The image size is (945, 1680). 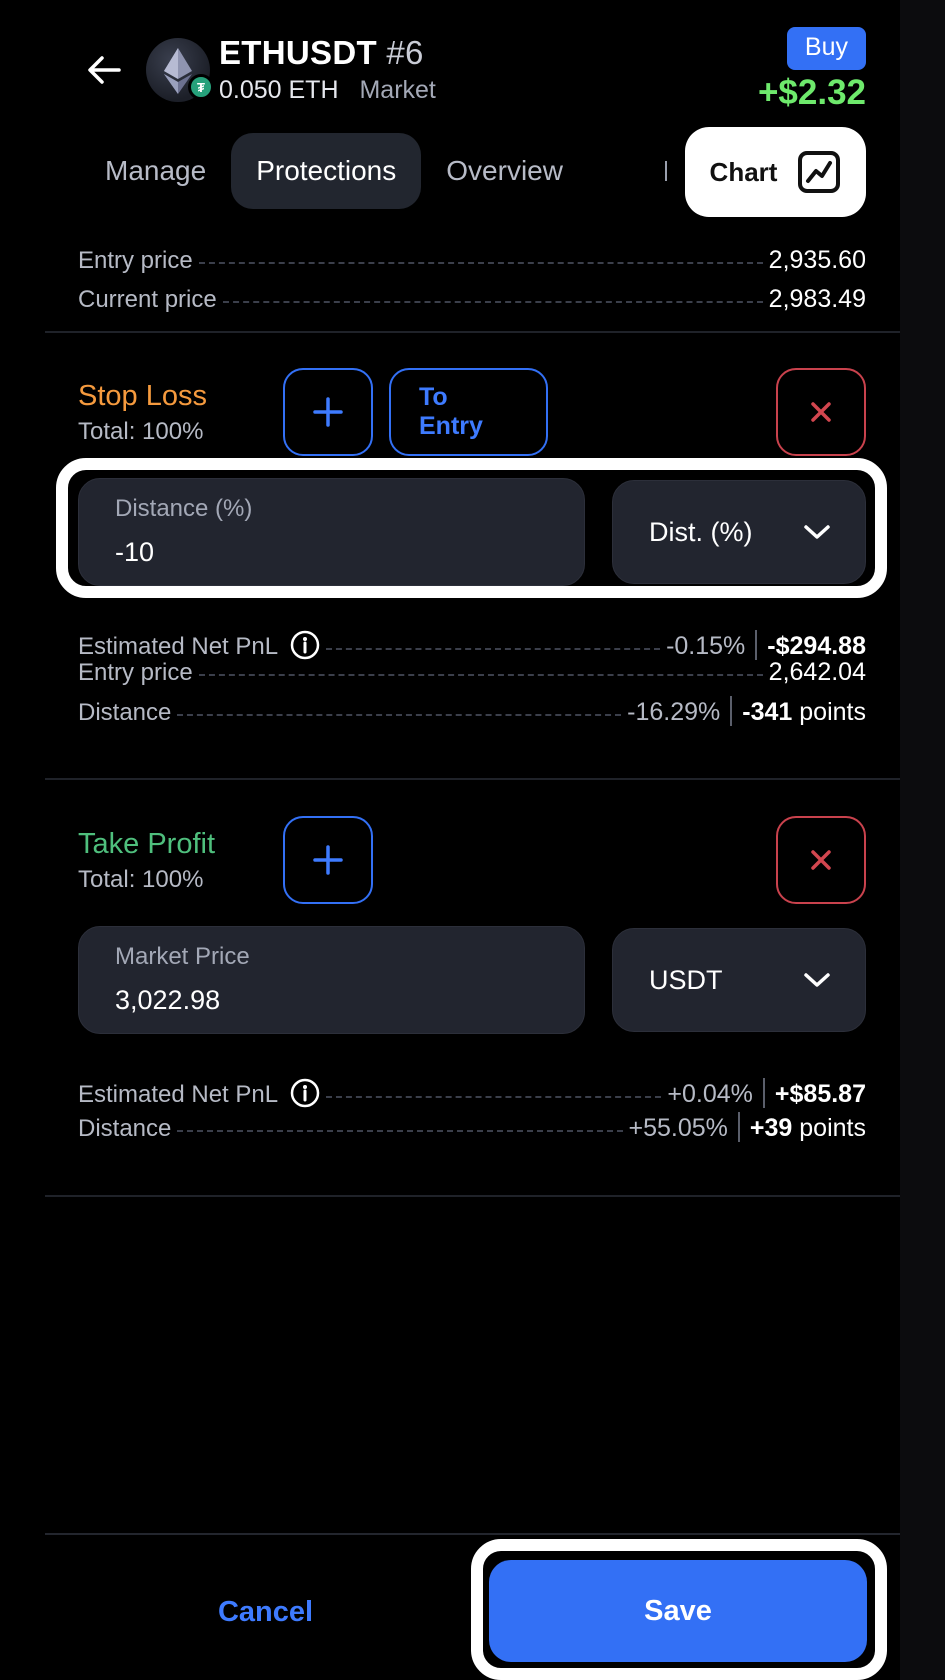 I want to click on take-profit-total: Total: 100%, so click(x=141, y=879).